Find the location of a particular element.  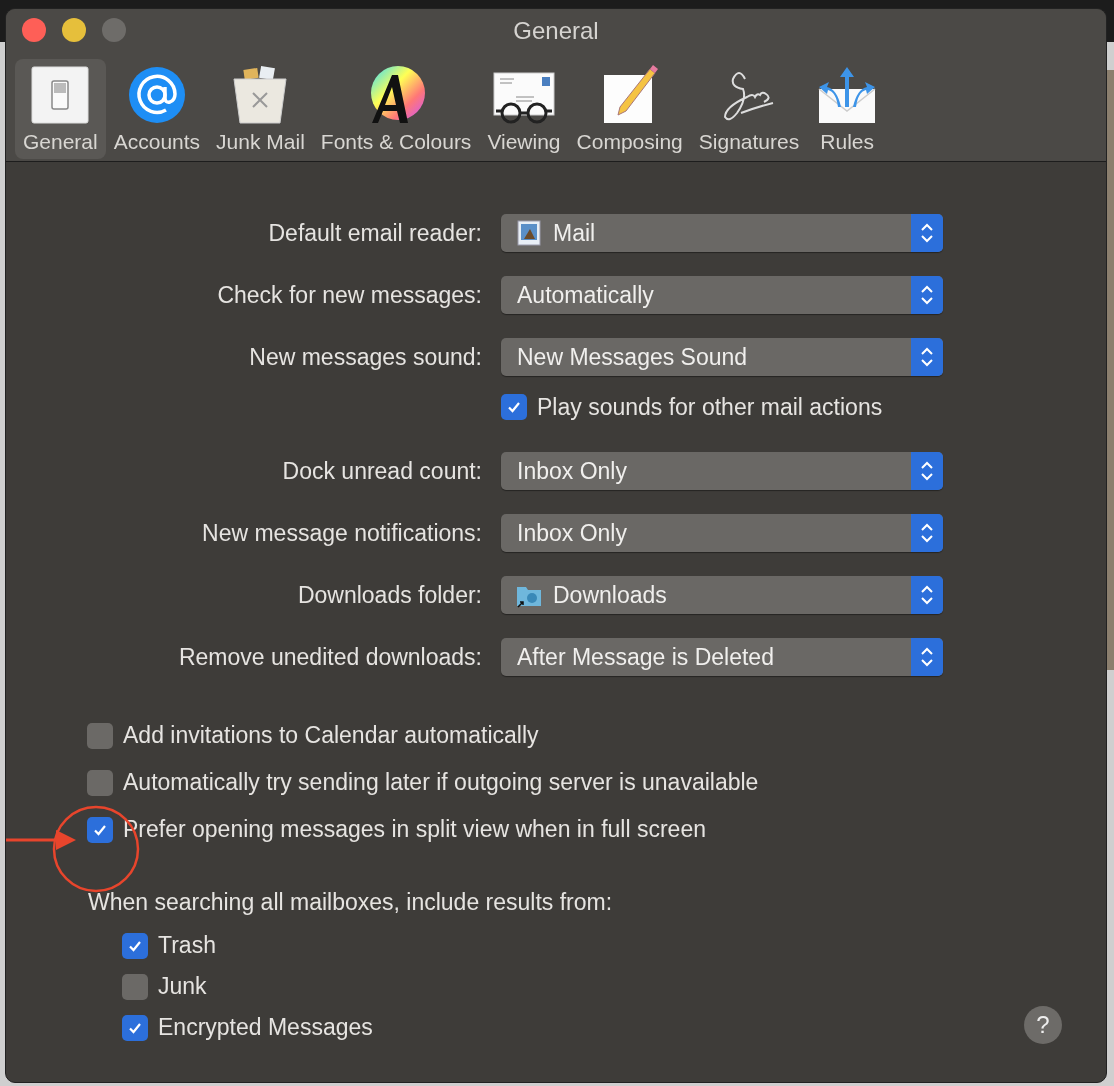

toolbar-tab: General is located at coordinates (60, 109).